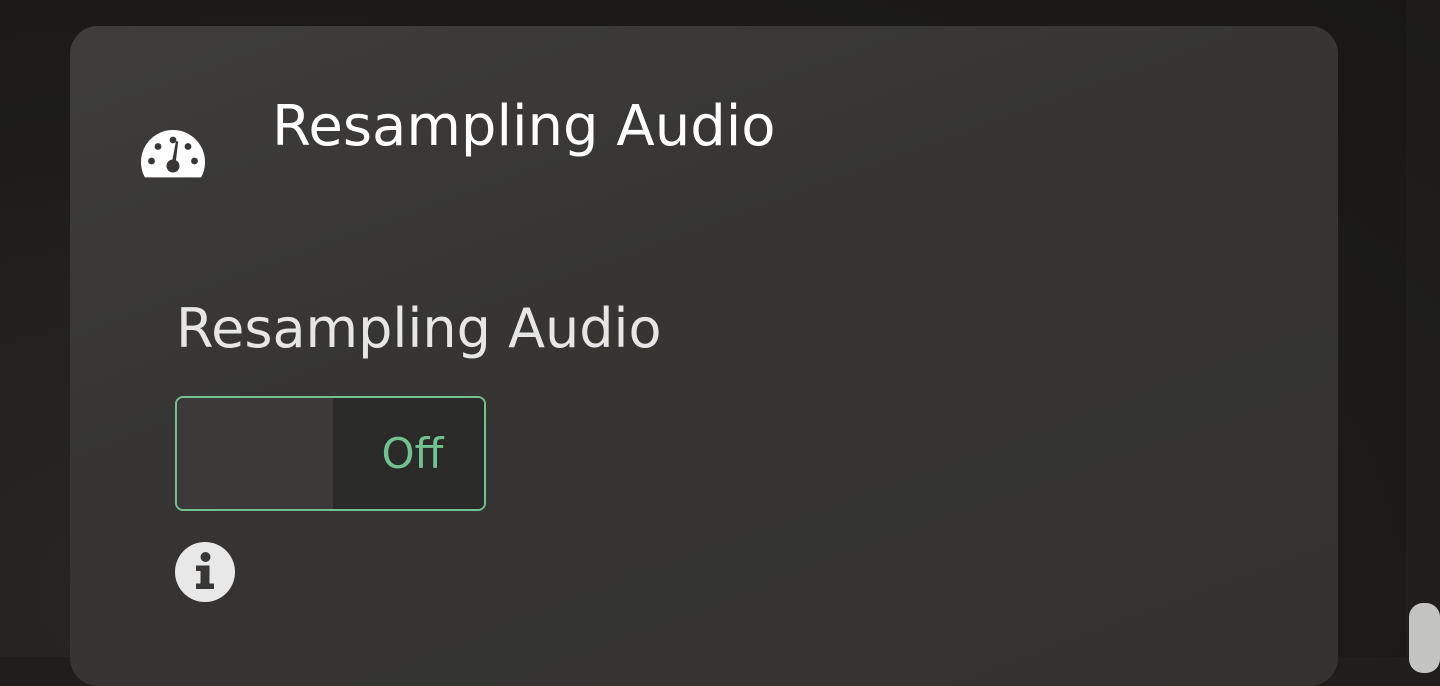 The width and height of the screenshot is (1440, 686). I want to click on card-header, so click(173, 153).